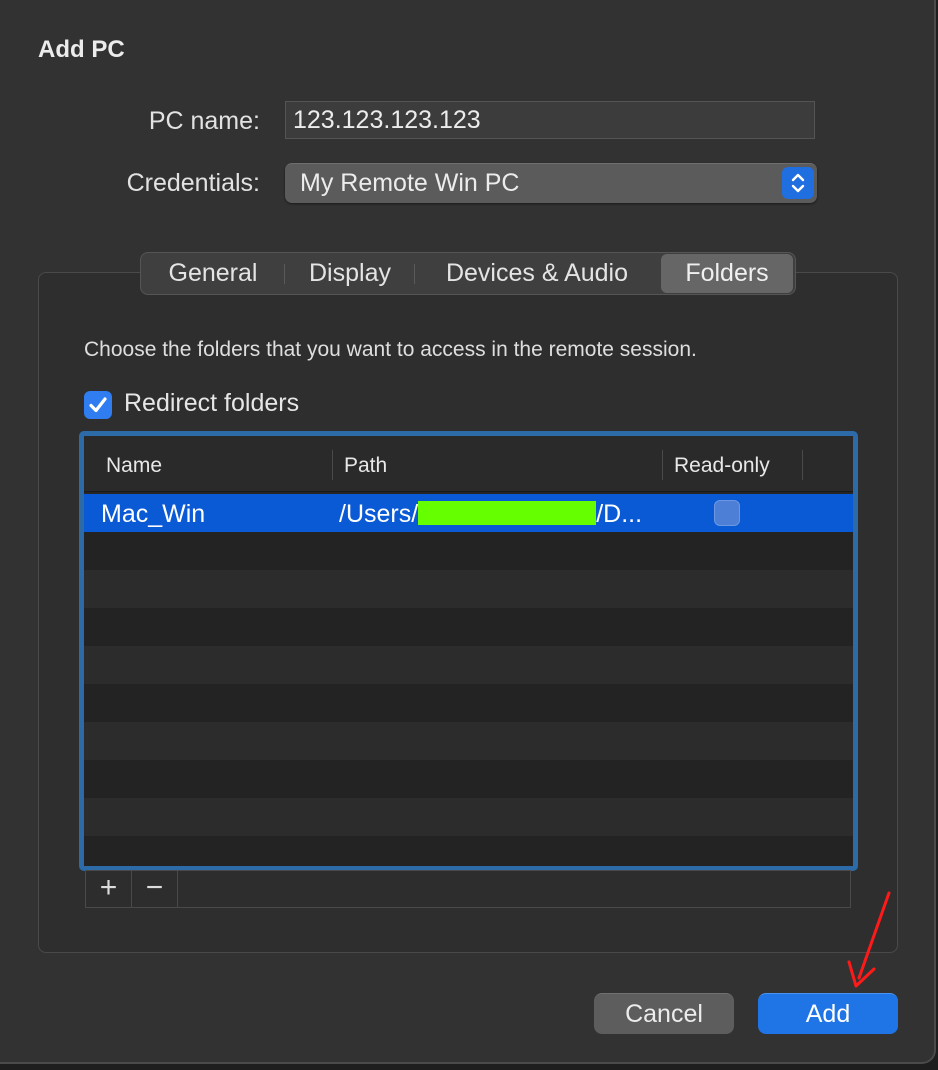 This screenshot has height=1070, width=938. Describe the element at coordinates (727, 273) in the screenshot. I see `tab-folders: Folders` at that location.